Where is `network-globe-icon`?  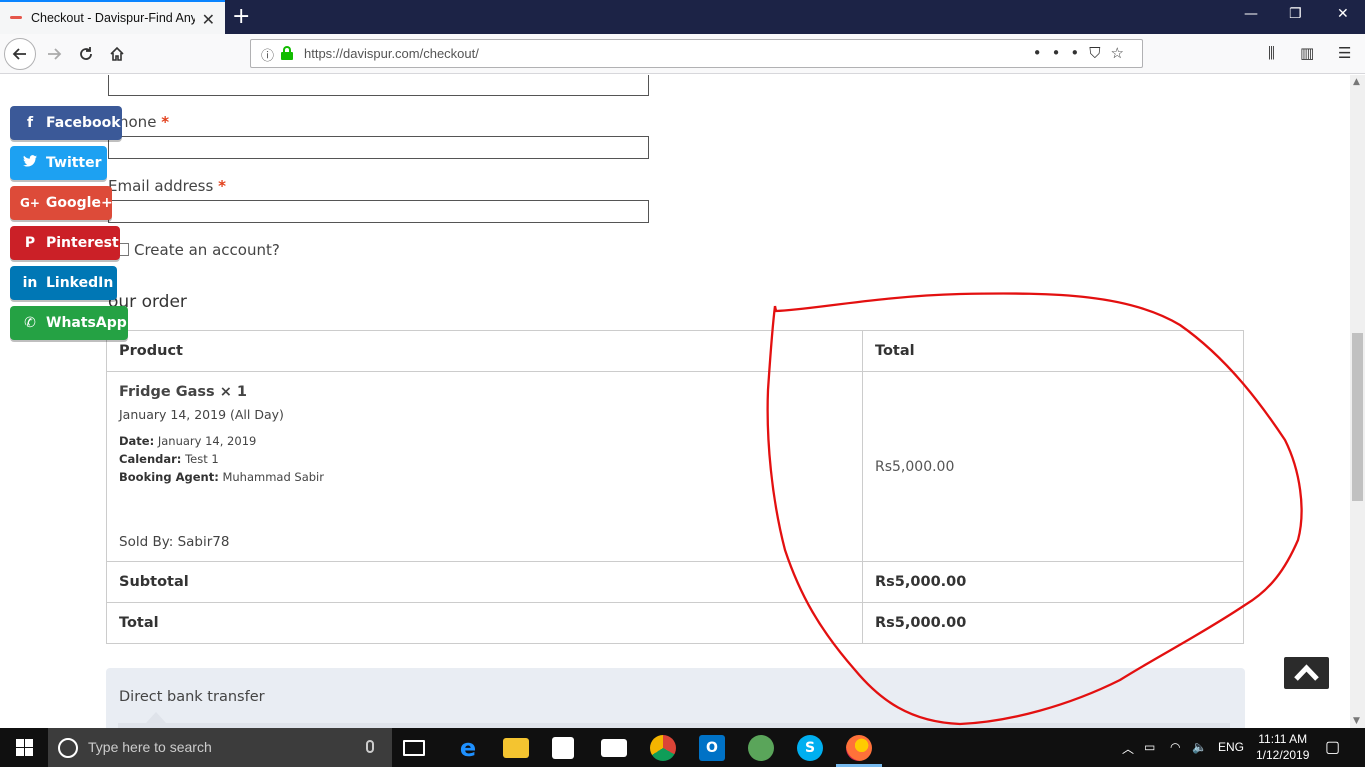 network-globe-icon is located at coordinates (761, 748).